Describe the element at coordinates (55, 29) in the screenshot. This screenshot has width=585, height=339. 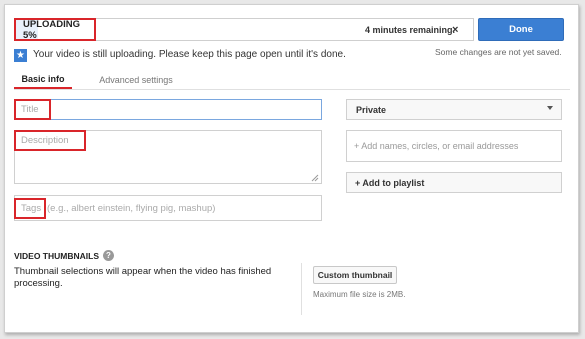
I see `upload-status-label: UPLOADING 5%` at that location.